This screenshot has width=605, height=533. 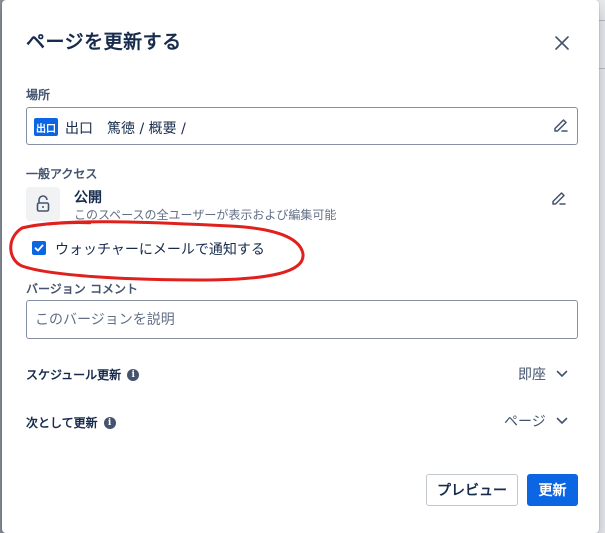 I want to click on checkmark-icon, so click(x=39, y=248).